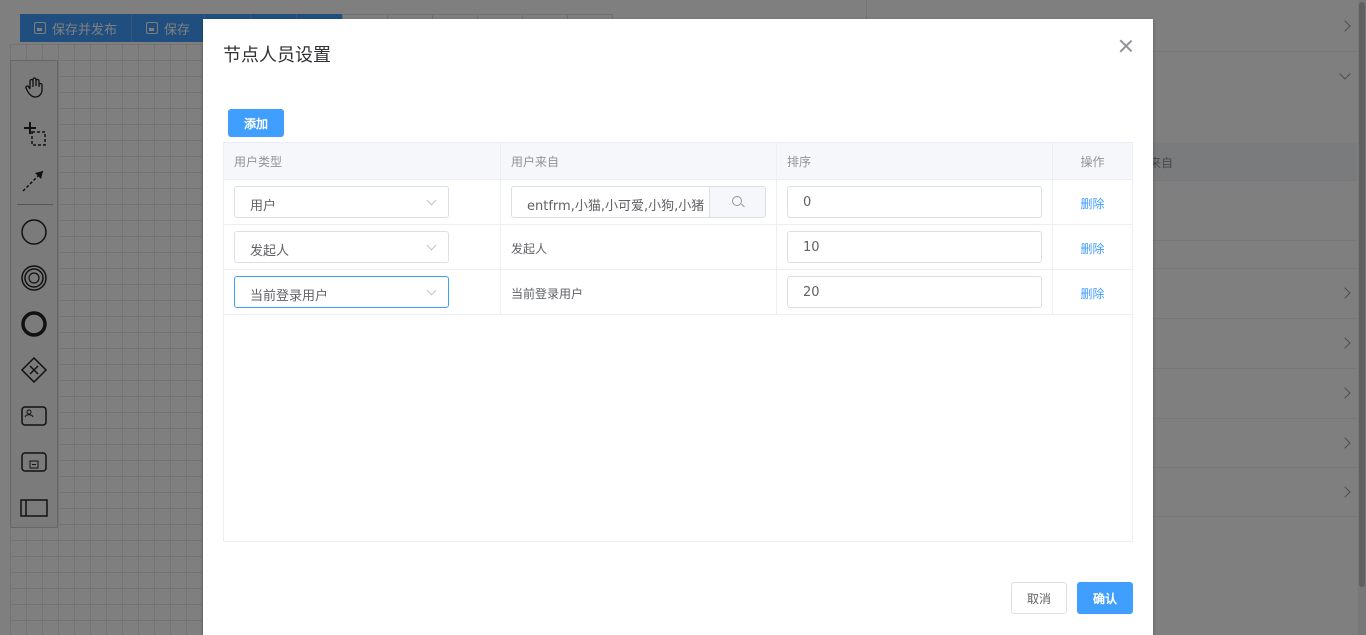 Image resolution: width=1366 pixels, height=635 pixels. What do you see at coordinates (341, 202) in the screenshot?
I see `user-type-select: 用户` at bounding box center [341, 202].